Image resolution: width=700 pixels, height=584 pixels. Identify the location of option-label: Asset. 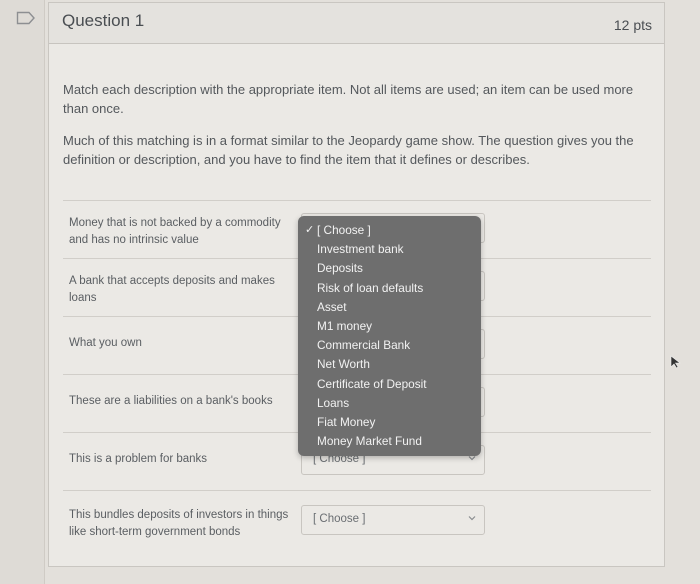
(332, 306).